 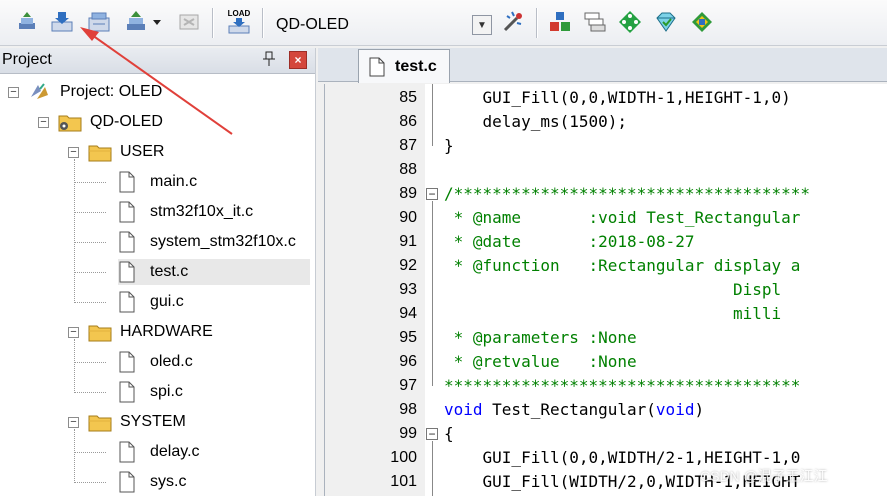 I want to click on code-text: * @name :void Test_Rectangular, so click(x=622, y=217).